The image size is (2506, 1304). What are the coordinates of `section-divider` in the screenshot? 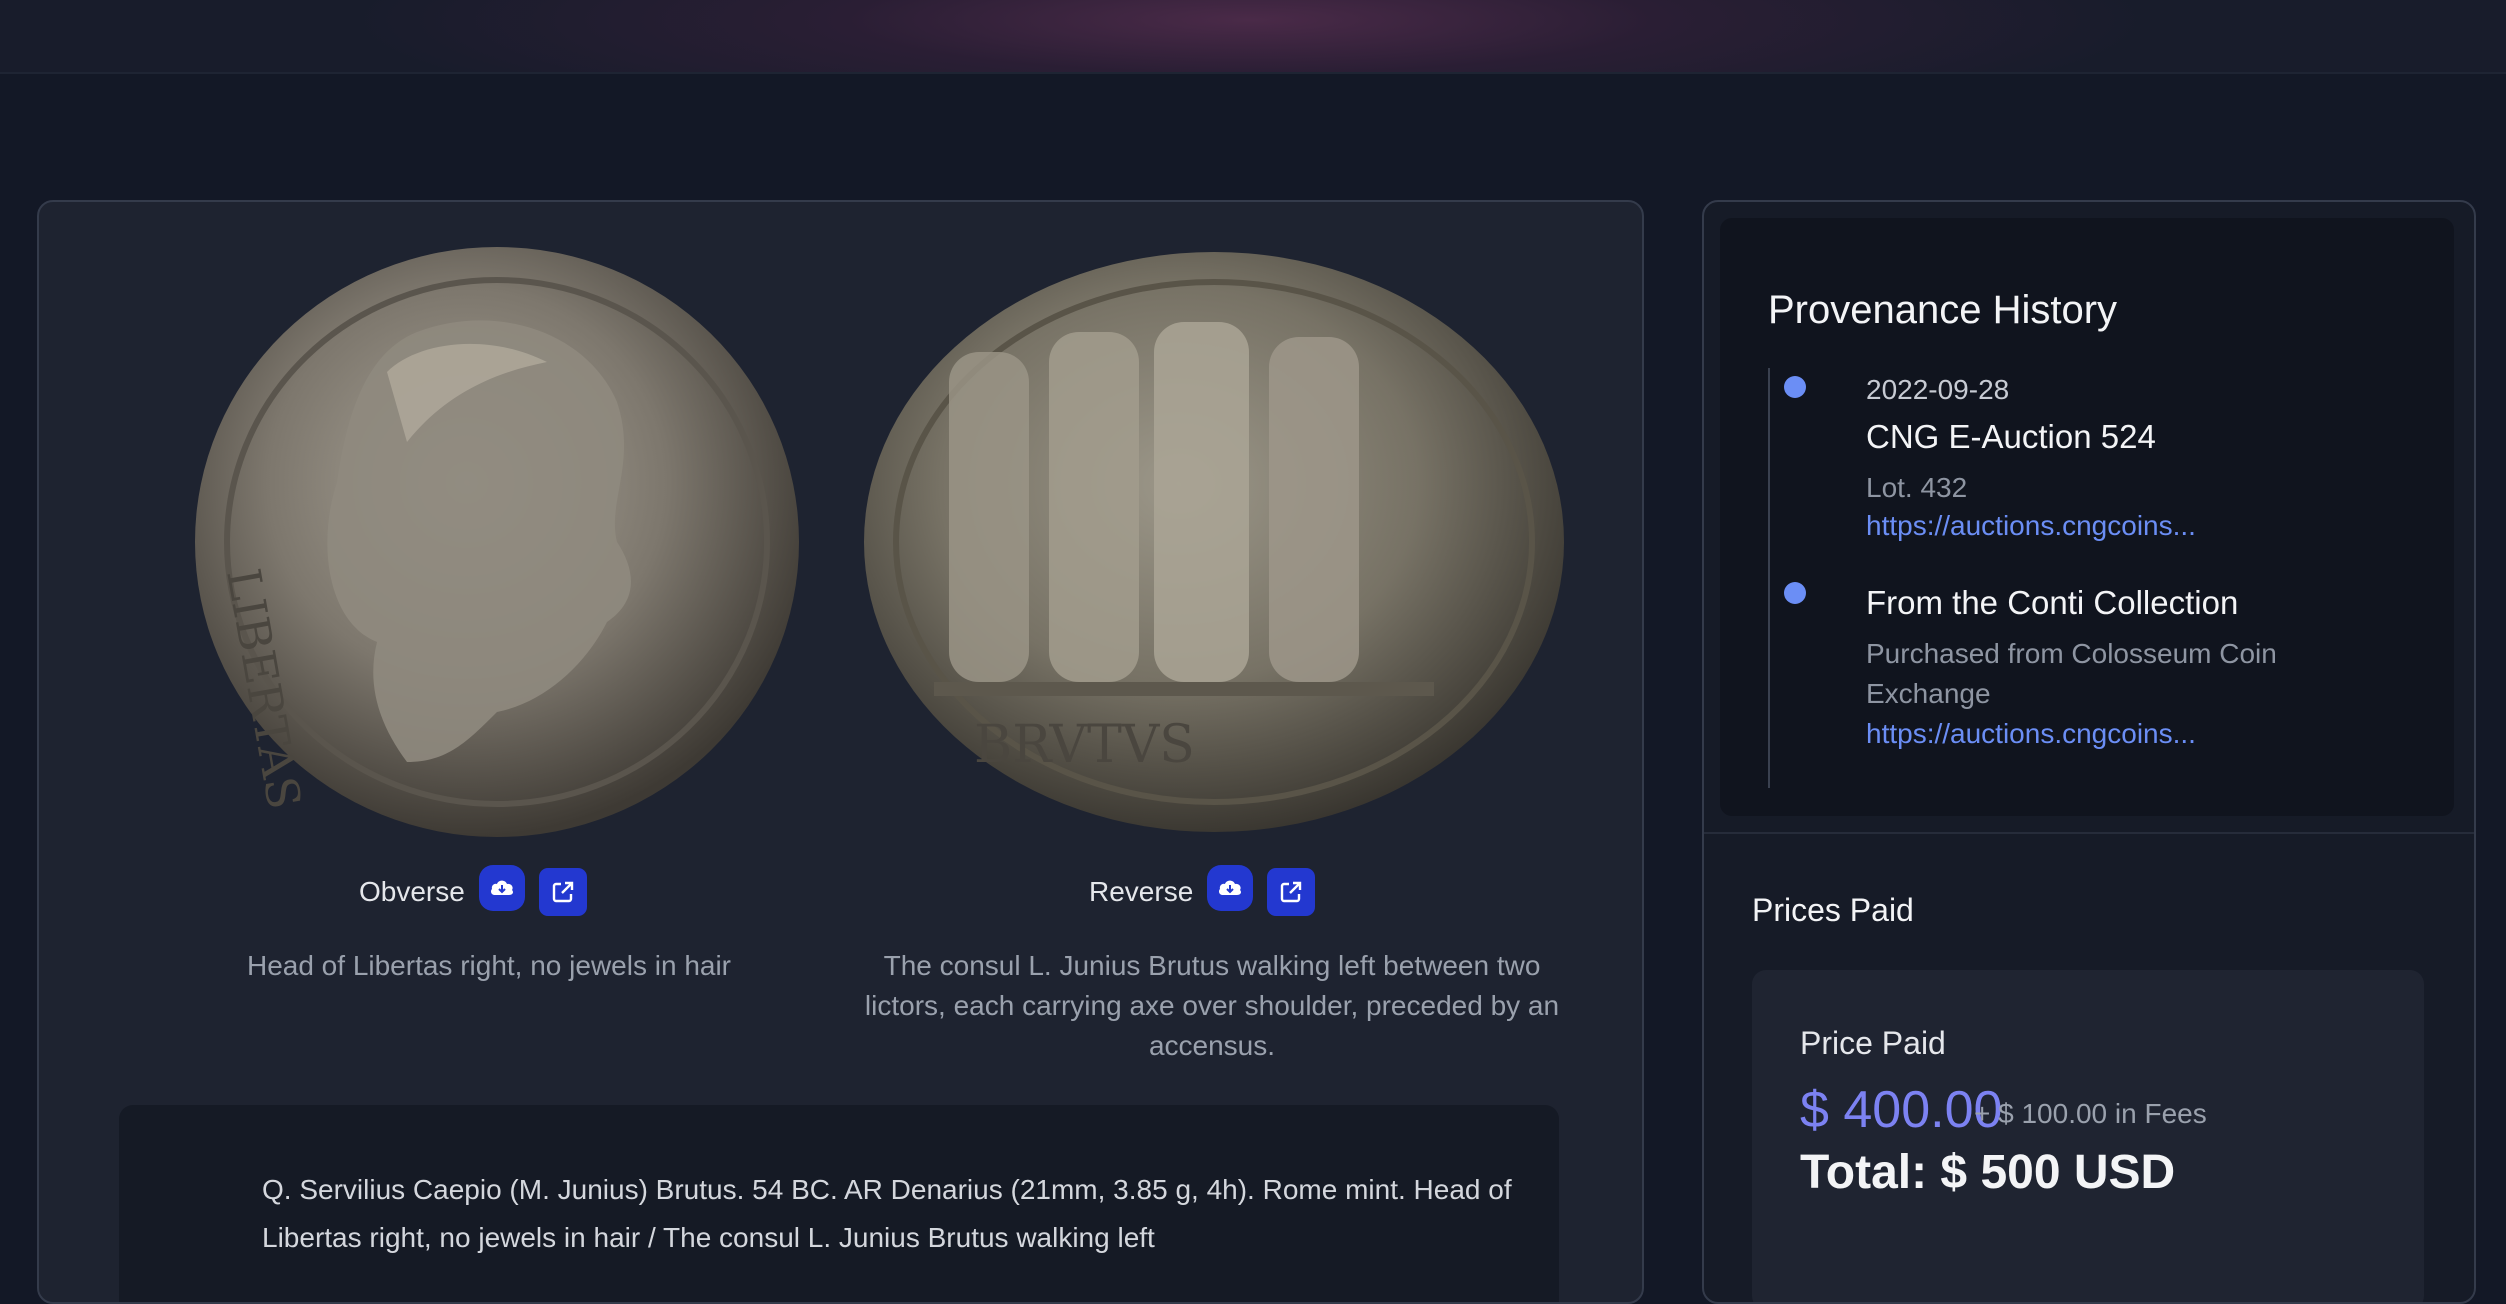 It's located at (2089, 833).